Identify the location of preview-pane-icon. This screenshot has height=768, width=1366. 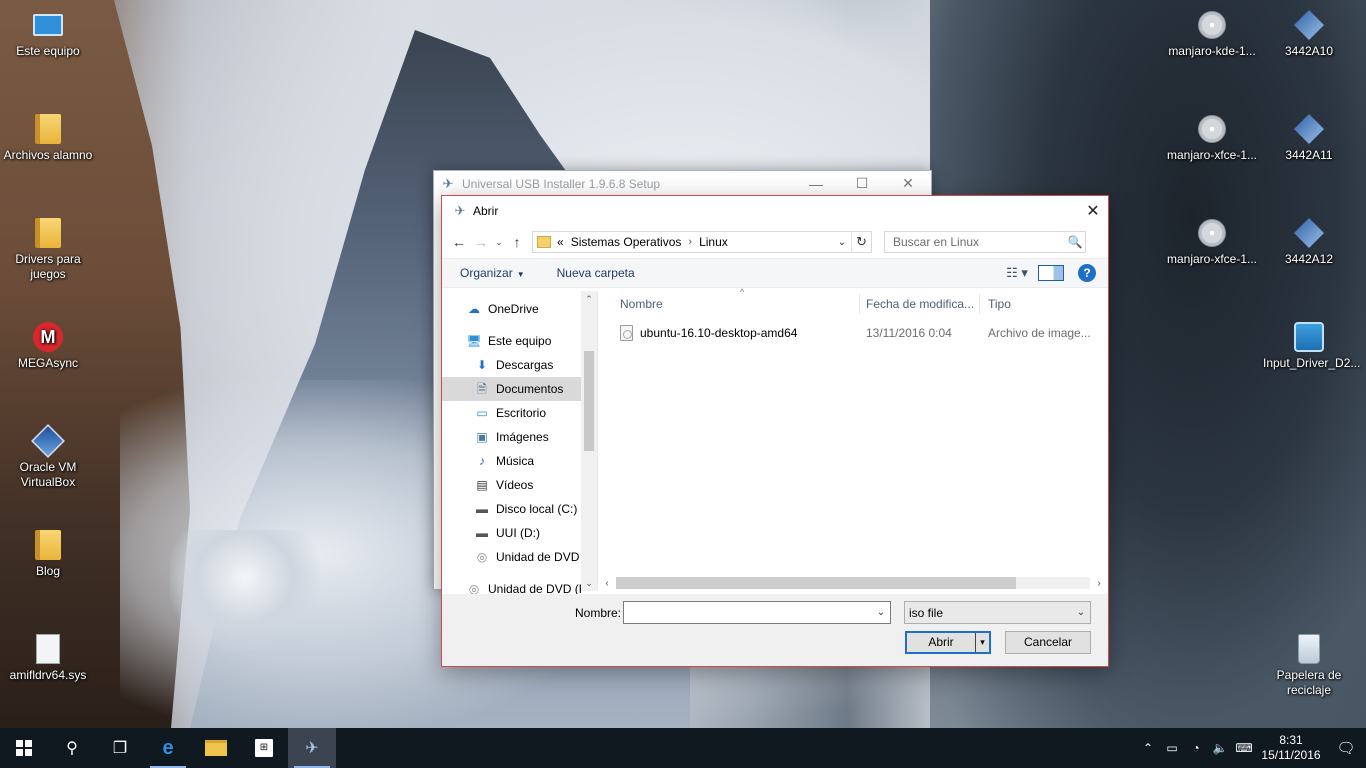
(1051, 273).